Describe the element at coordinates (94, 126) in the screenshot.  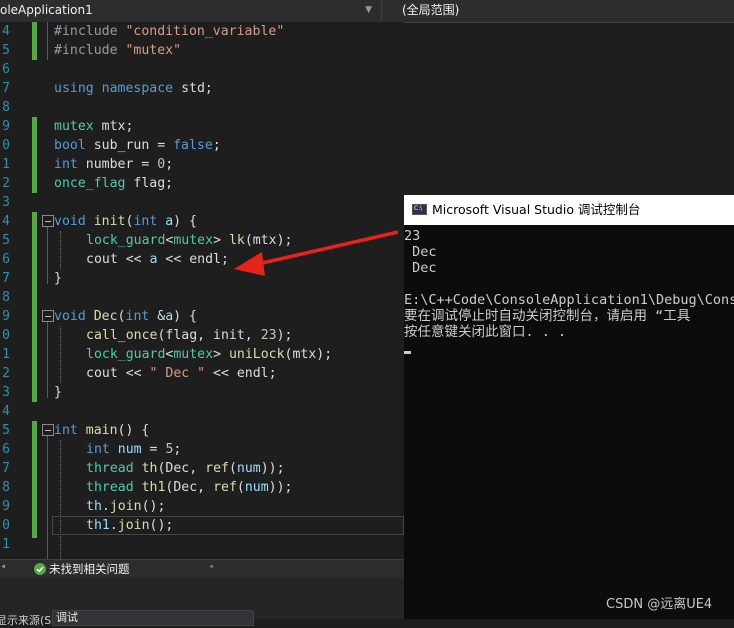
I see `code-line: mutex mtx;` at that location.